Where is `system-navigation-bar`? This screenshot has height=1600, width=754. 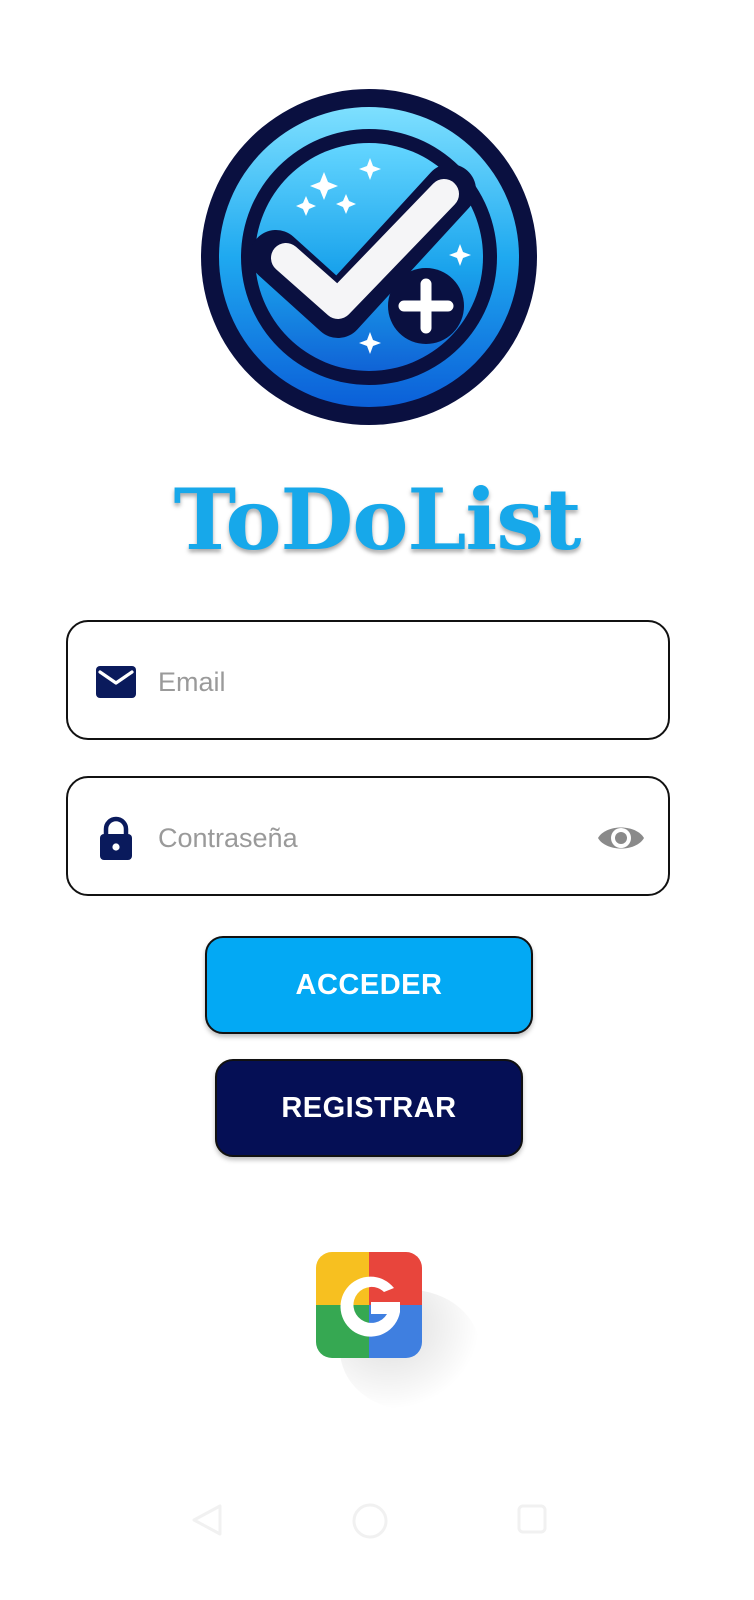
system-navigation-bar is located at coordinates (377, 1525).